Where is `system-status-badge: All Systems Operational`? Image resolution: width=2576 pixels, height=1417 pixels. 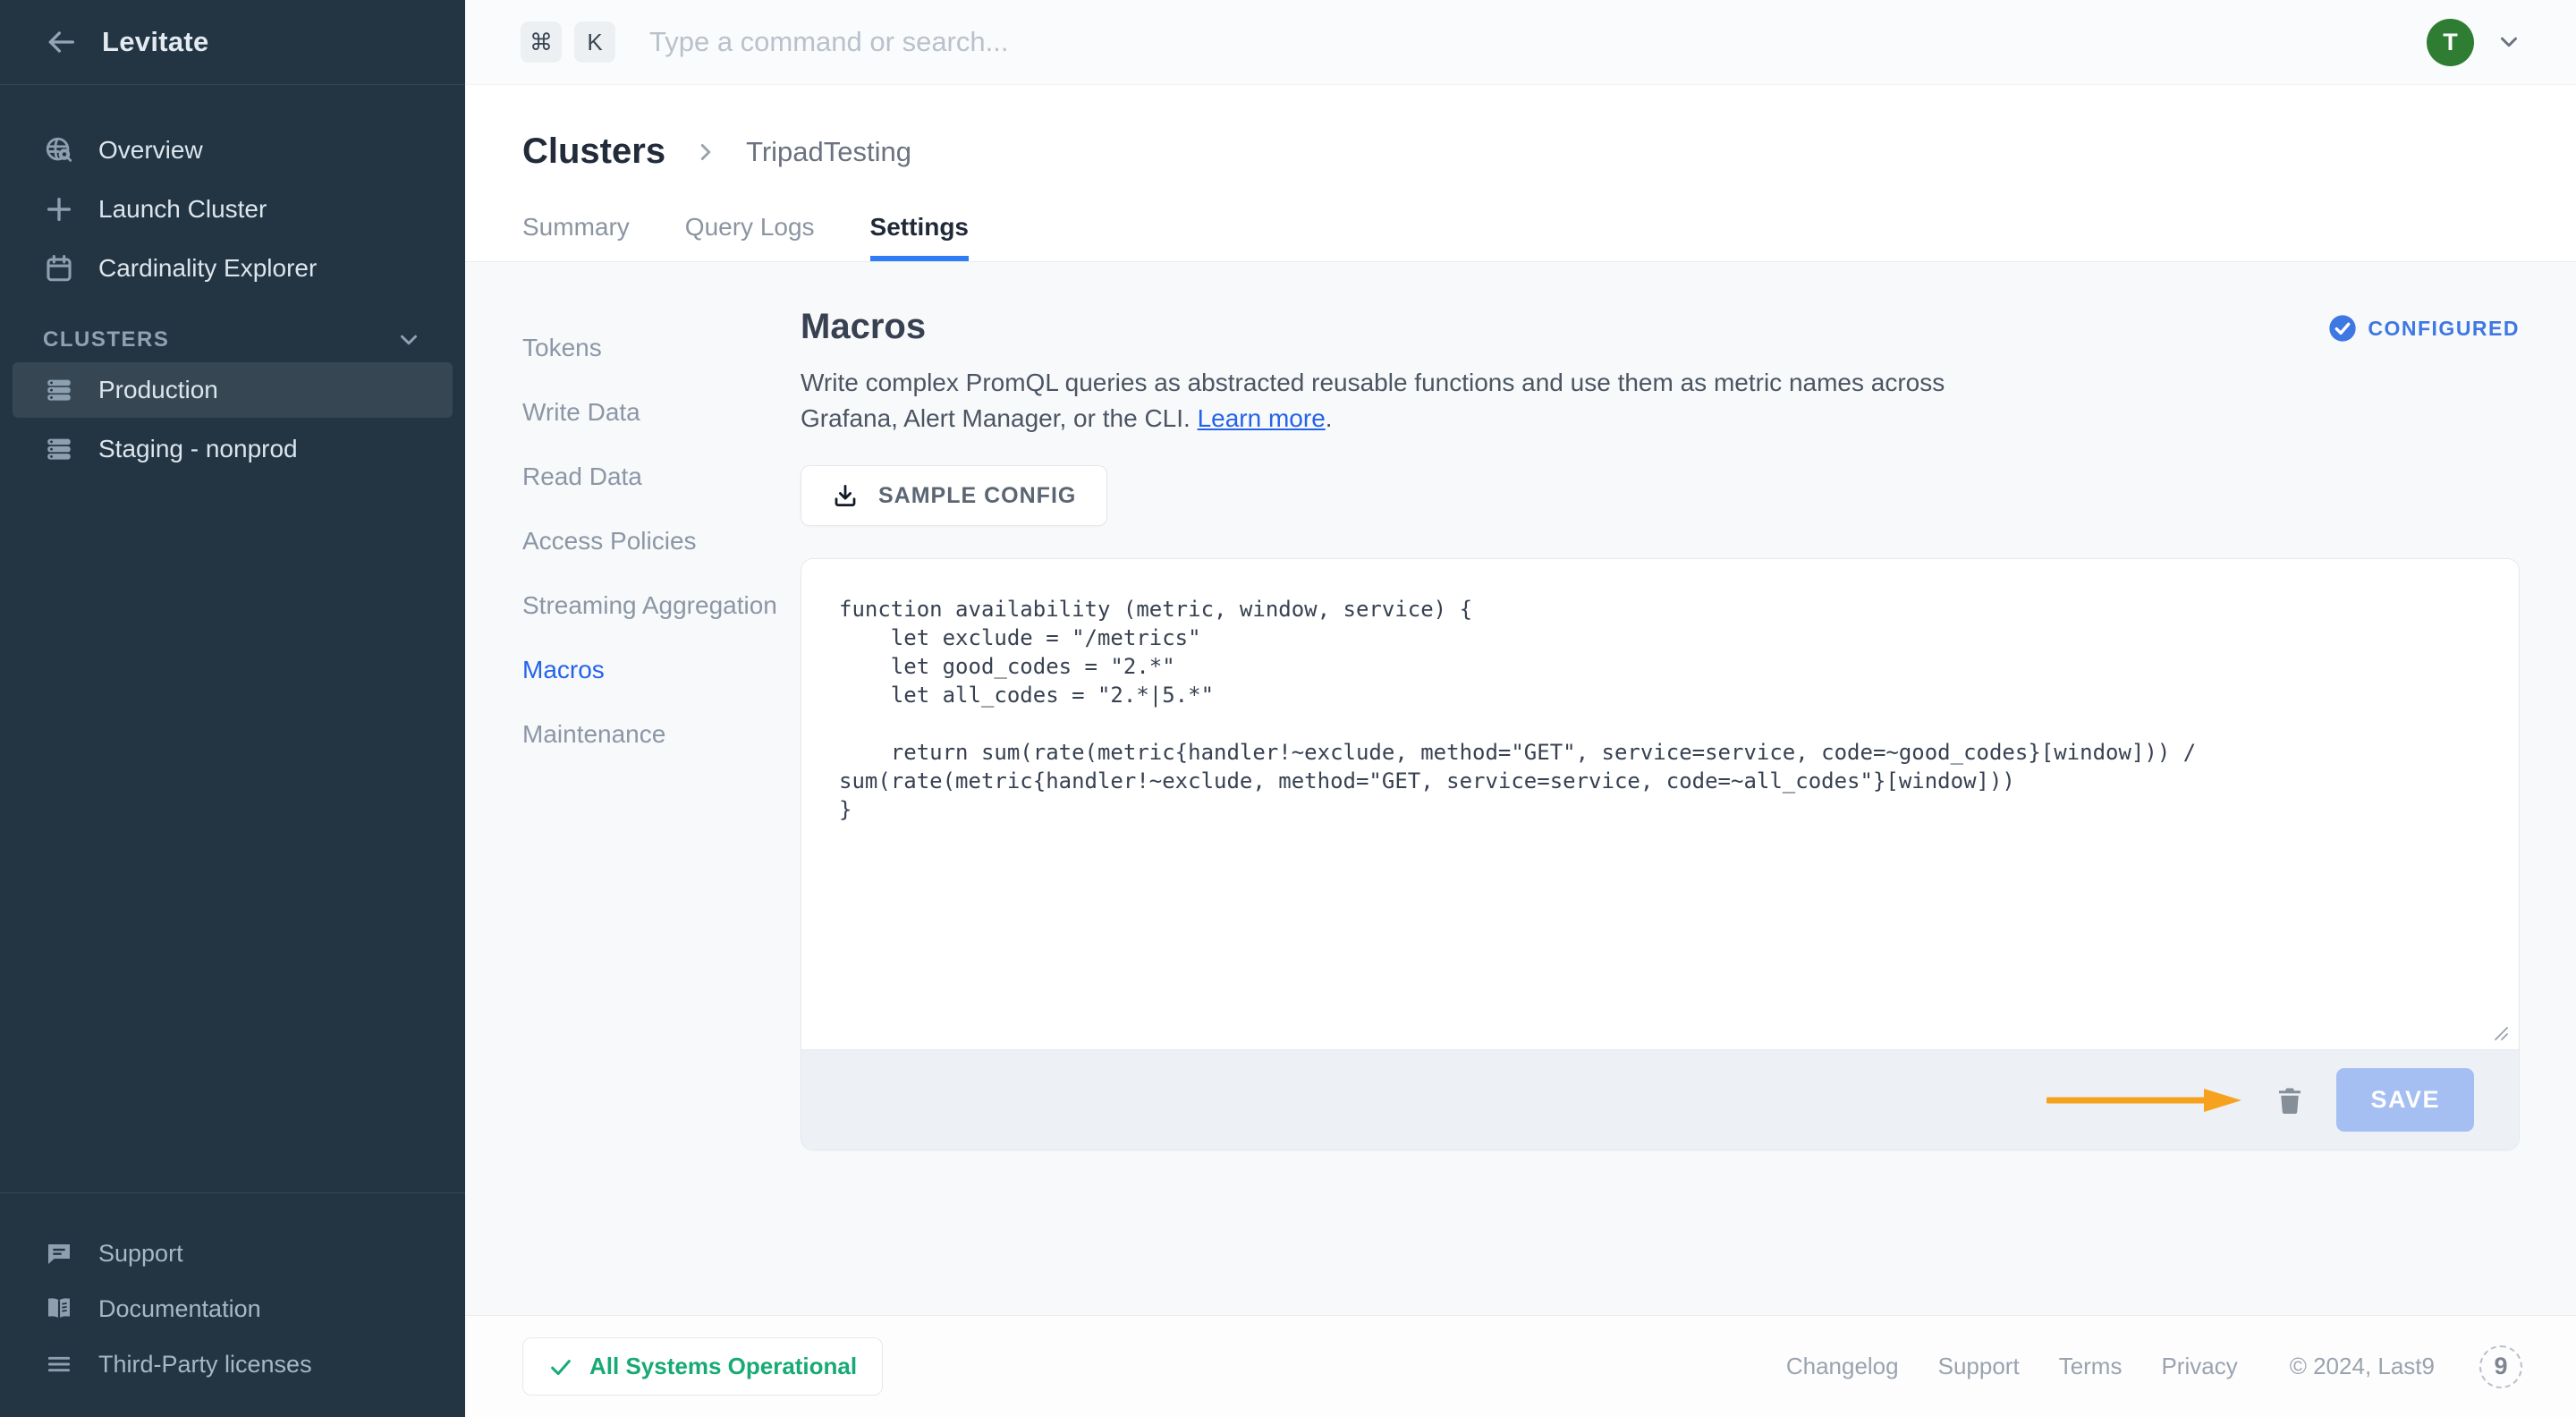 system-status-badge: All Systems Operational is located at coordinates (703, 1366).